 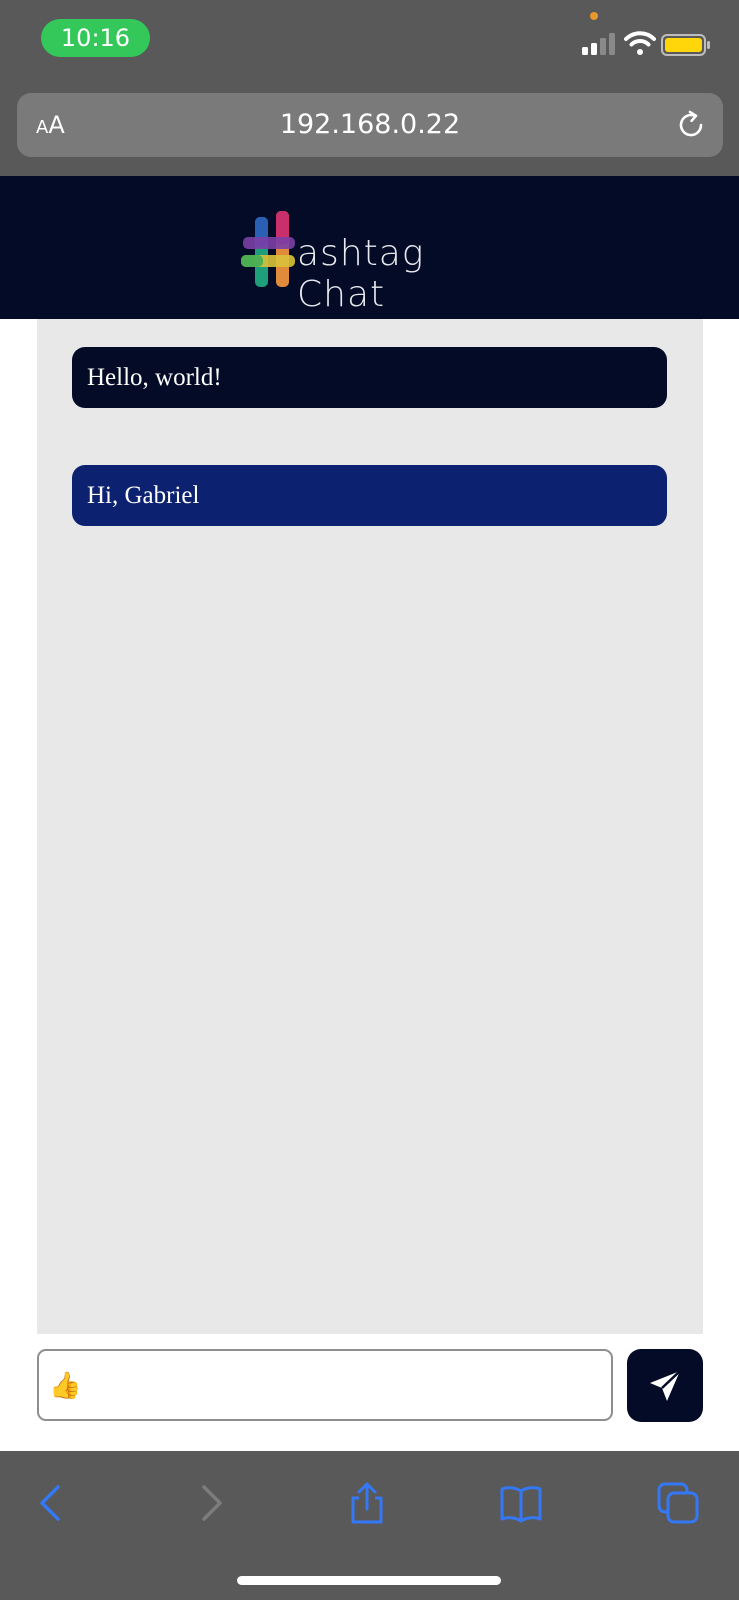 I want to click on send-button, so click(x=665, y=1385).